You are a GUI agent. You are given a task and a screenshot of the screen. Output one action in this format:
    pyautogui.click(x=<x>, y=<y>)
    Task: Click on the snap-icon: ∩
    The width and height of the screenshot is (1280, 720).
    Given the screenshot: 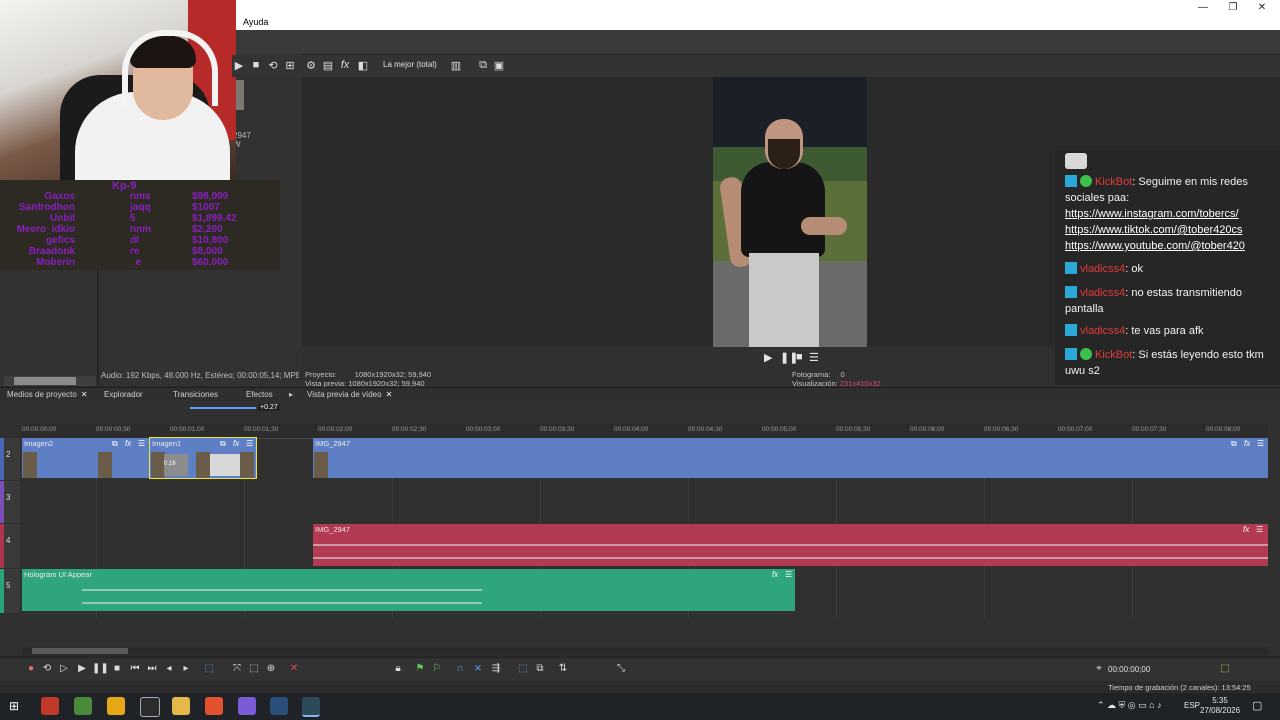 What is the action you would take?
    pyautogui.click(x=460, y=668)
    